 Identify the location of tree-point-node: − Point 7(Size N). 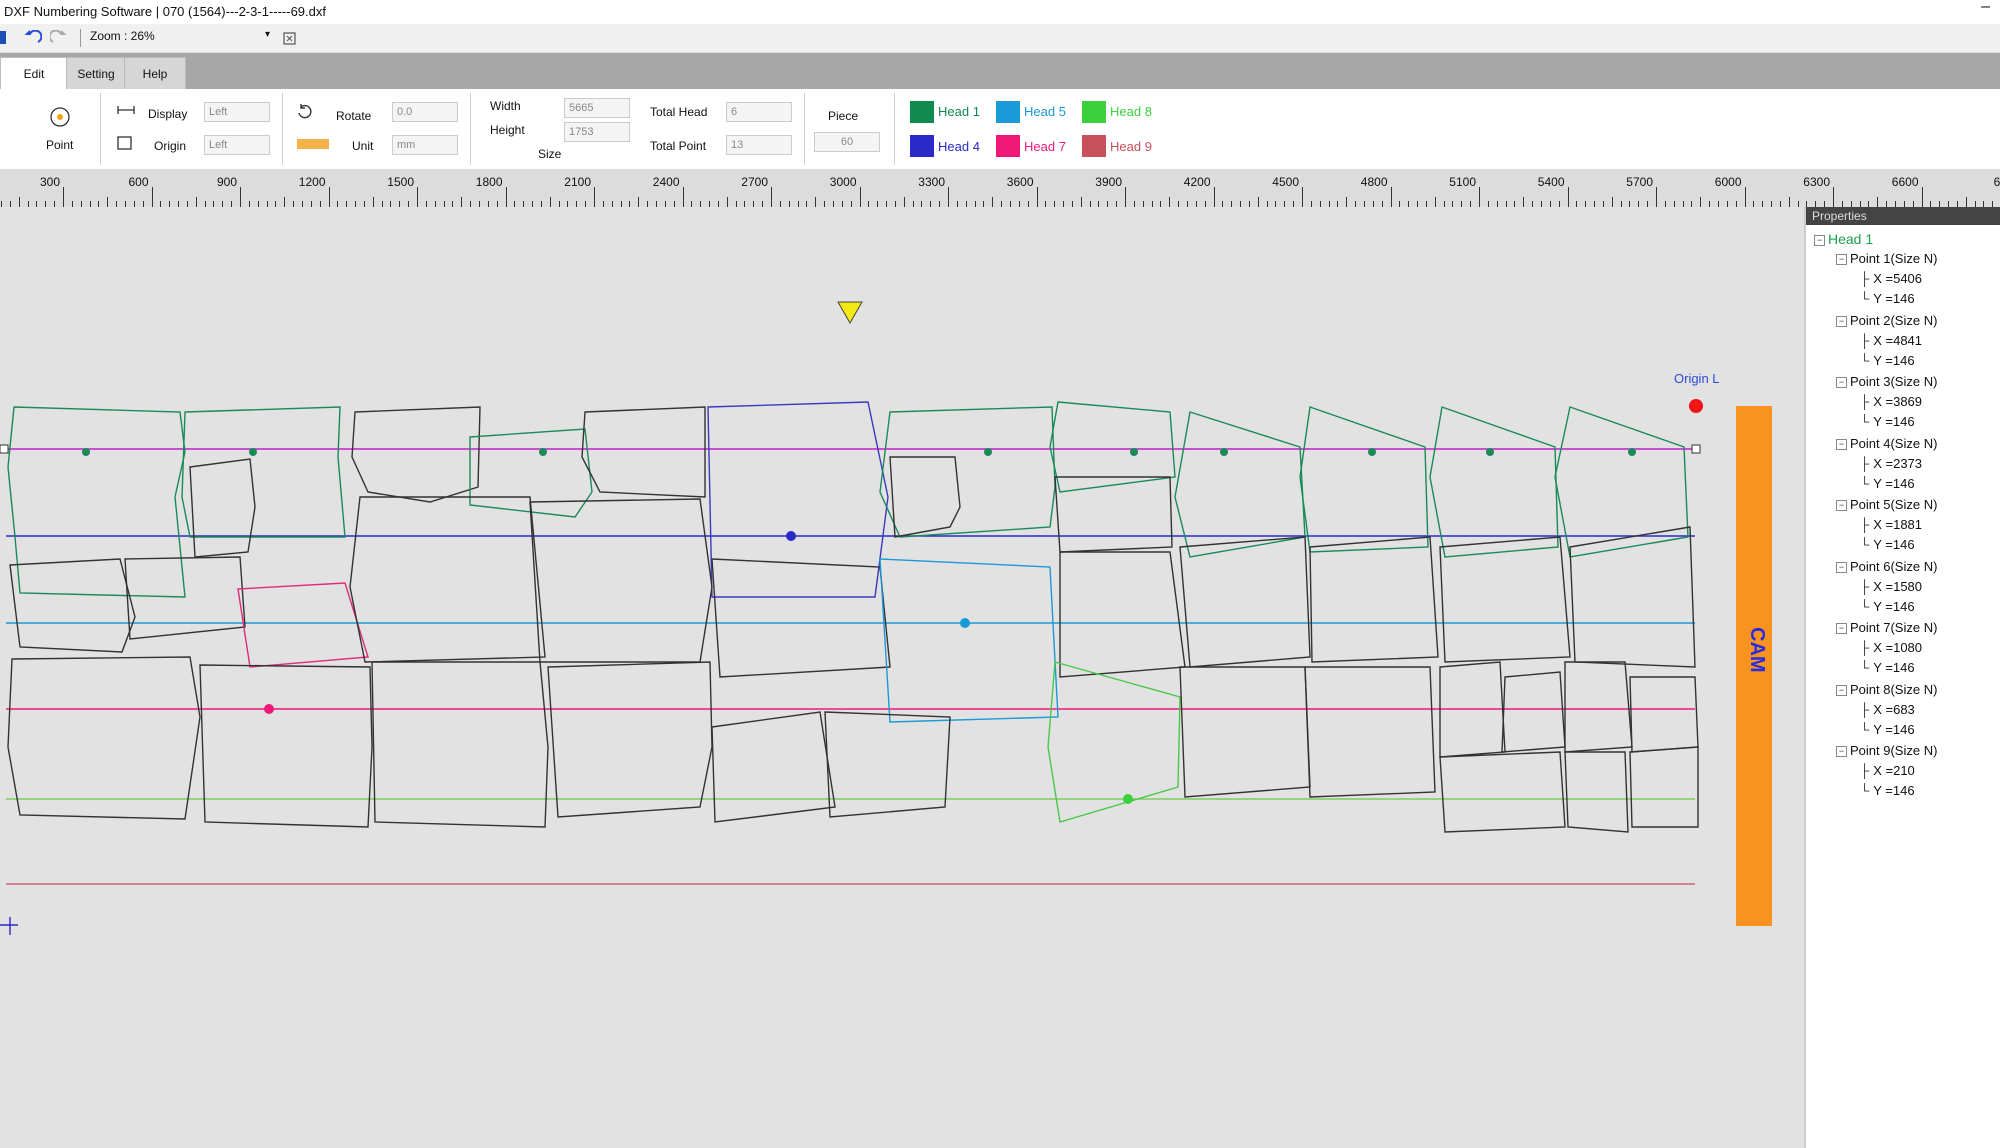
(1886, 627).